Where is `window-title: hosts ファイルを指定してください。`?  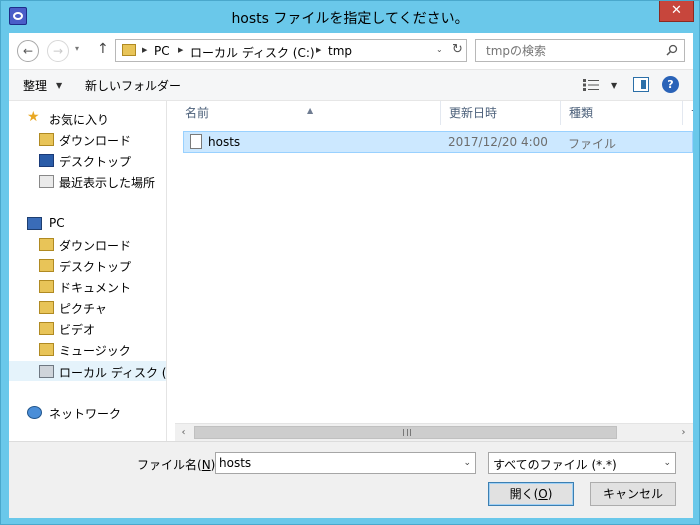
window-title: hosts ファイルを指定してください。 is located at coordinates (350, 19).